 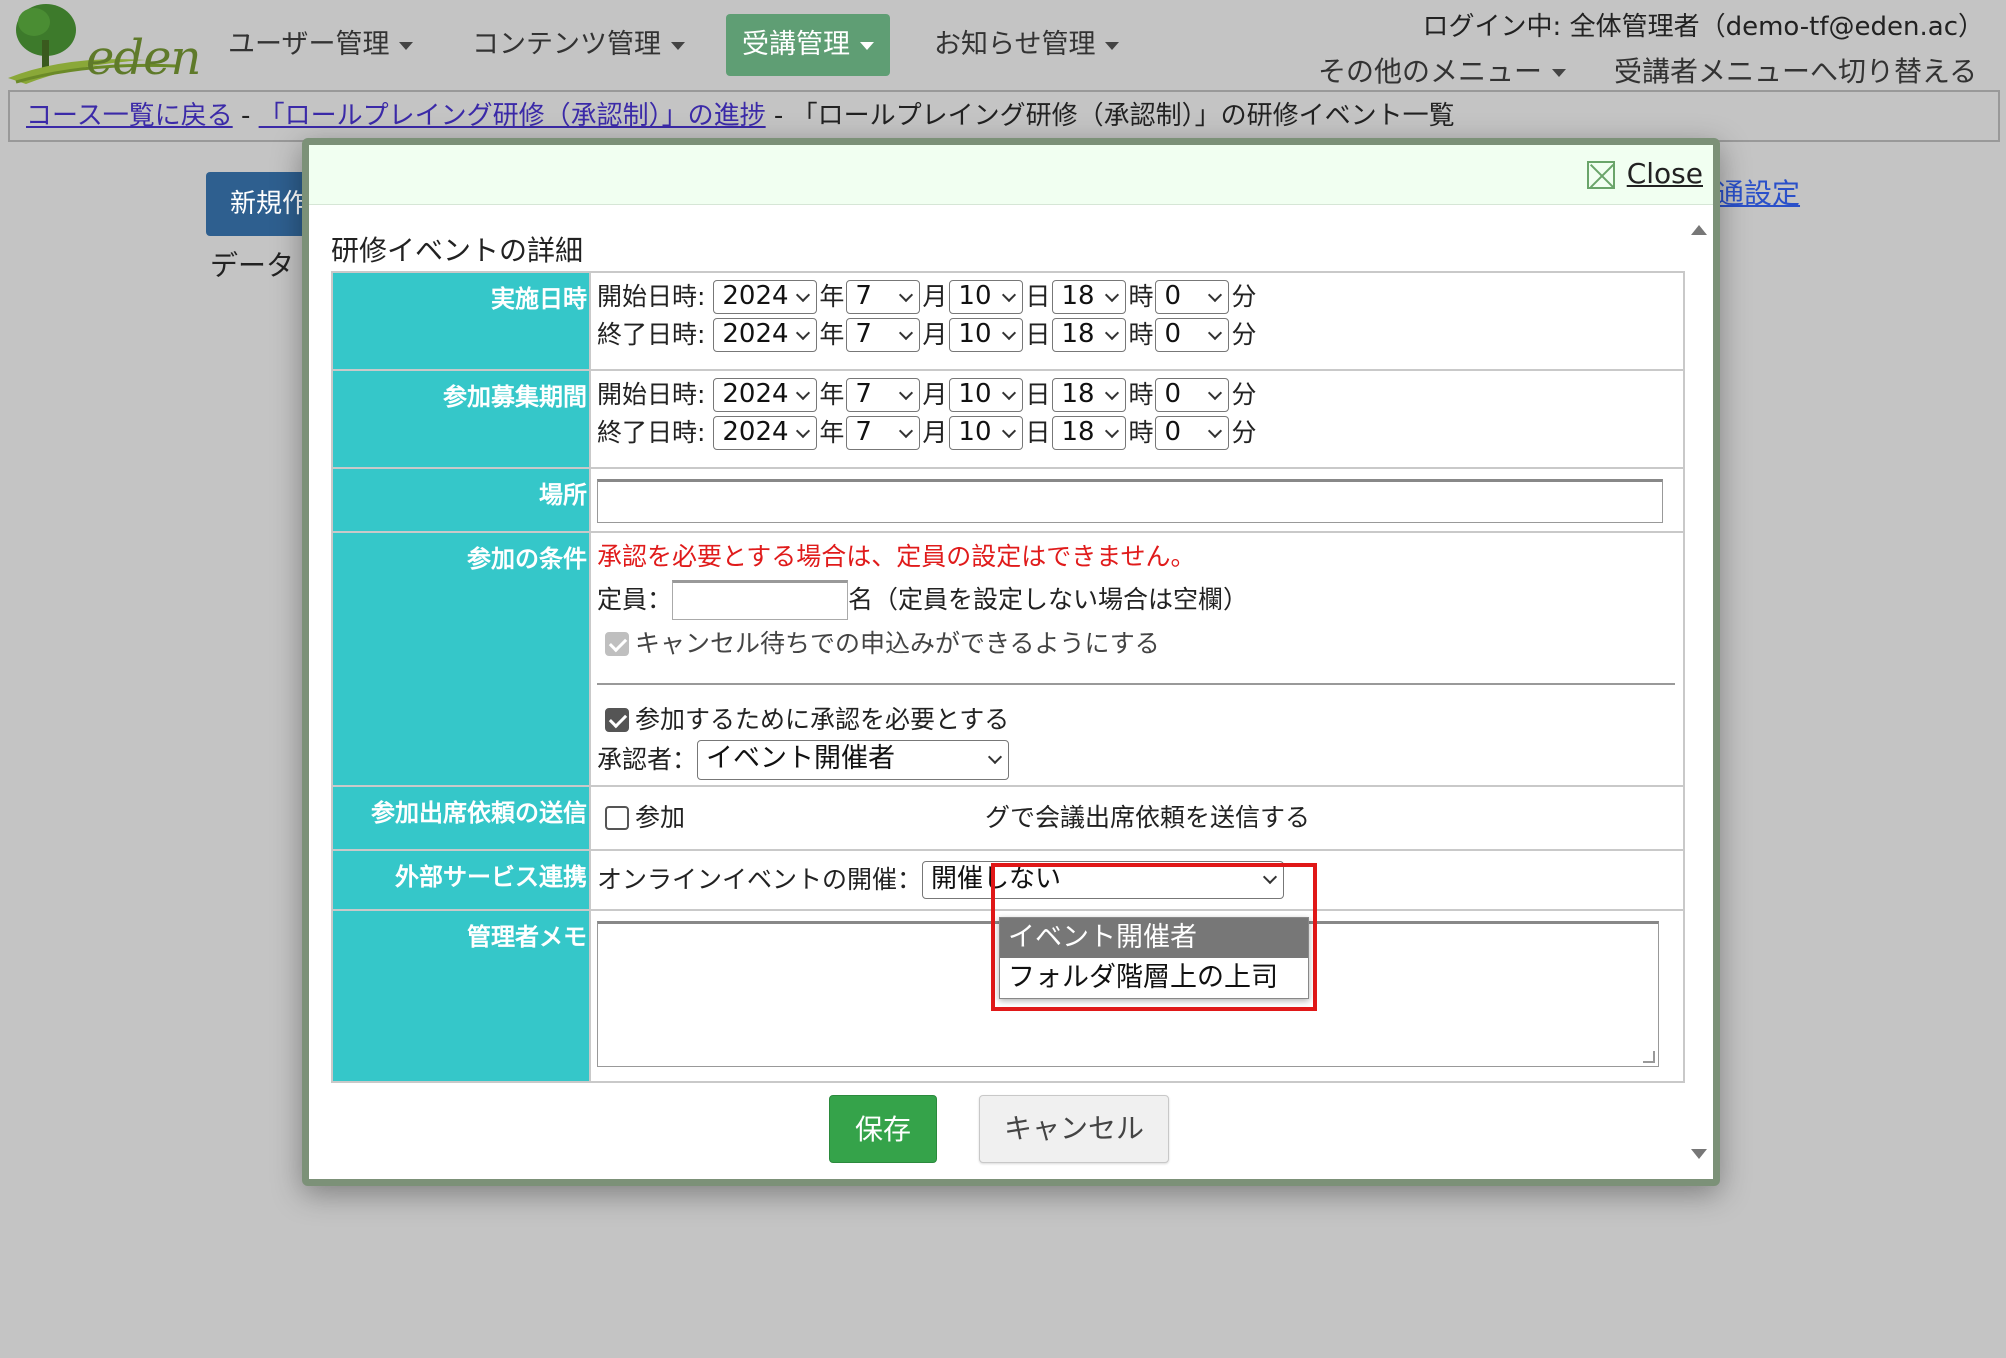 I want to click on approver-label: 承認者：, so click(x=647, y=759).